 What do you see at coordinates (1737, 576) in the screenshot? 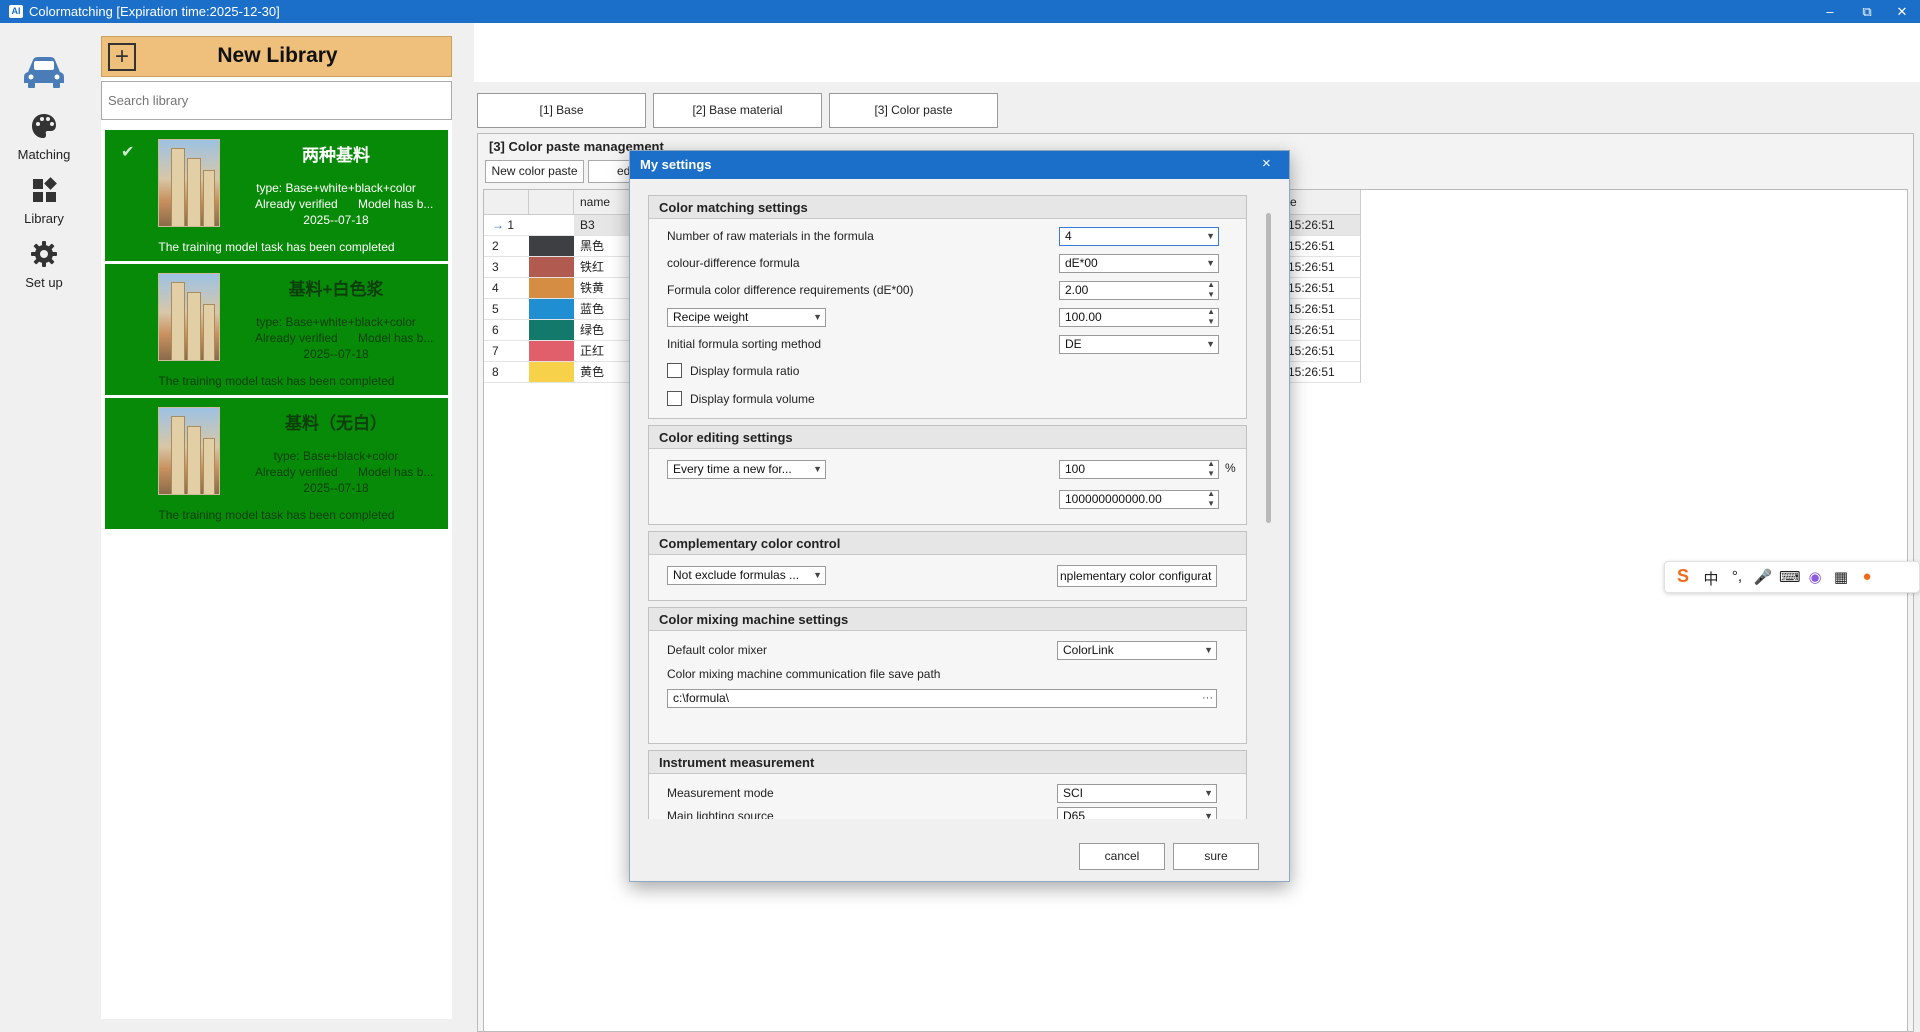
I see `punctuation-icon: °,` at bounding box center [1737, 576].